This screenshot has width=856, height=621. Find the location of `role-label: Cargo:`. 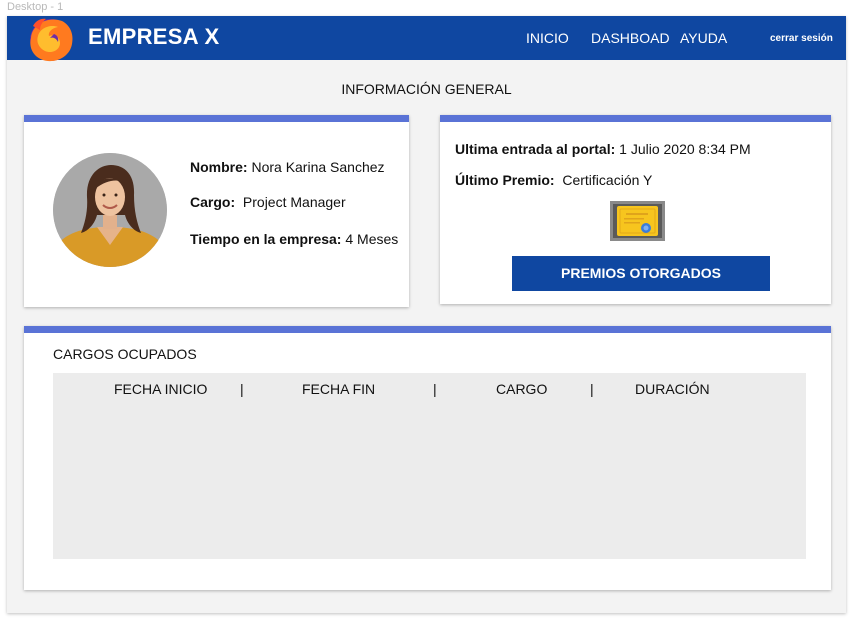

role-label: Cargo: is located at coordinates (213, 202).